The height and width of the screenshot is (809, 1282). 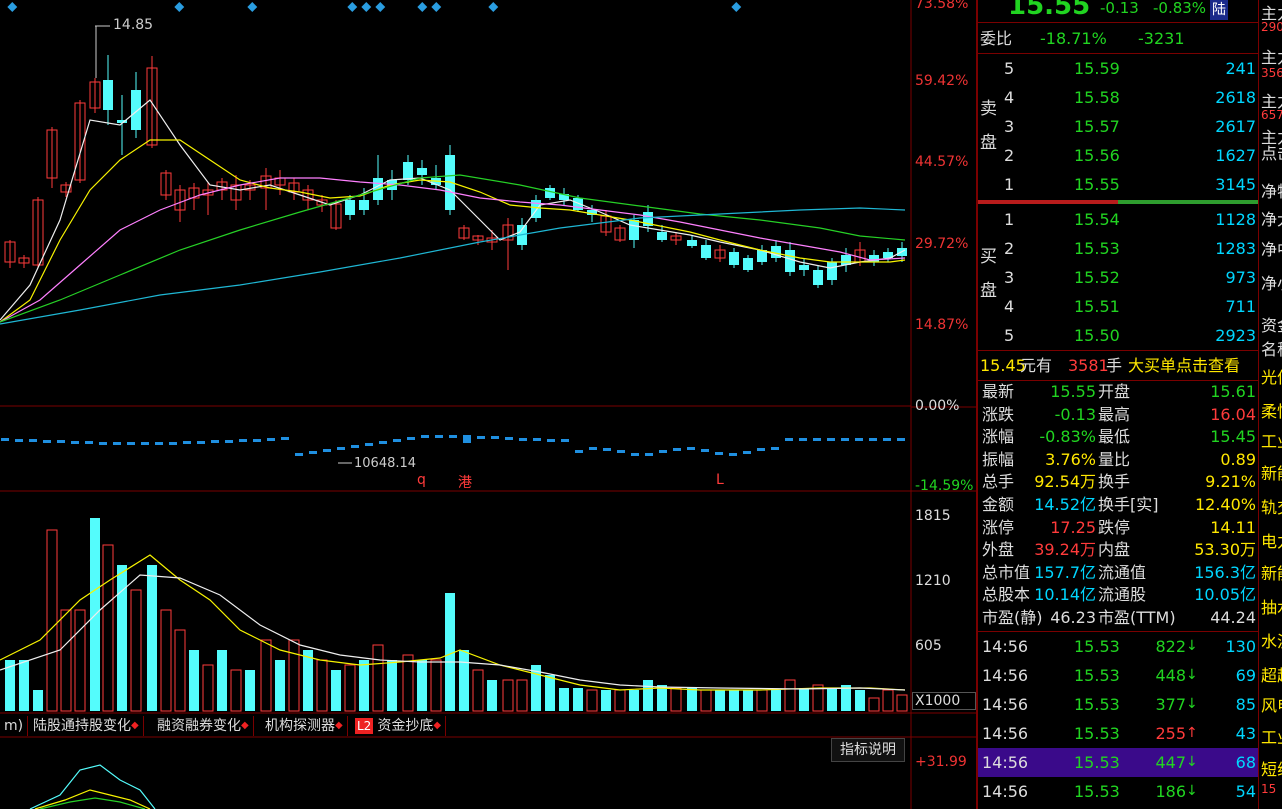 I want to click on tick-count: 68, so click(x=1245, y=762).